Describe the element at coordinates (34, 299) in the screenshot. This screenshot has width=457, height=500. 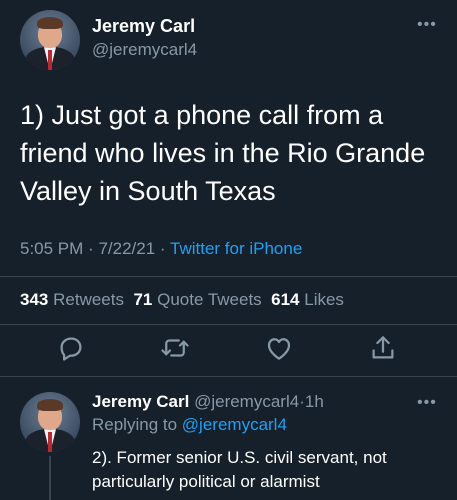
I see `retweets-count: 343` at that location.